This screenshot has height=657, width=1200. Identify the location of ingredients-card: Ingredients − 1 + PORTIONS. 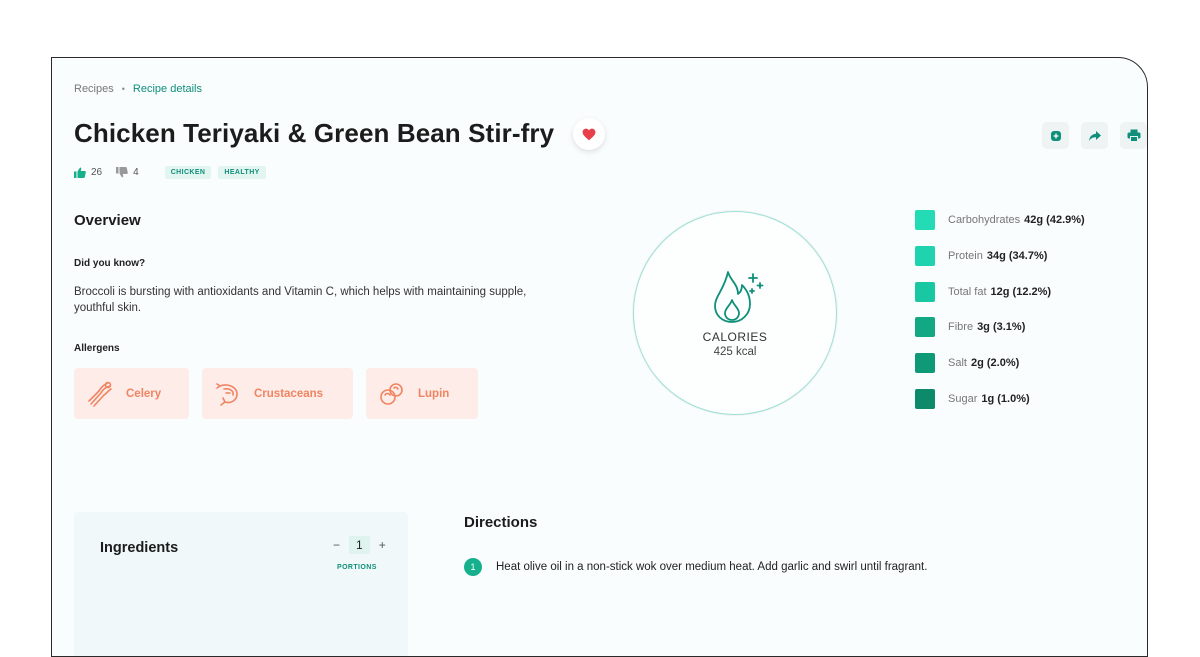
(241, 584).